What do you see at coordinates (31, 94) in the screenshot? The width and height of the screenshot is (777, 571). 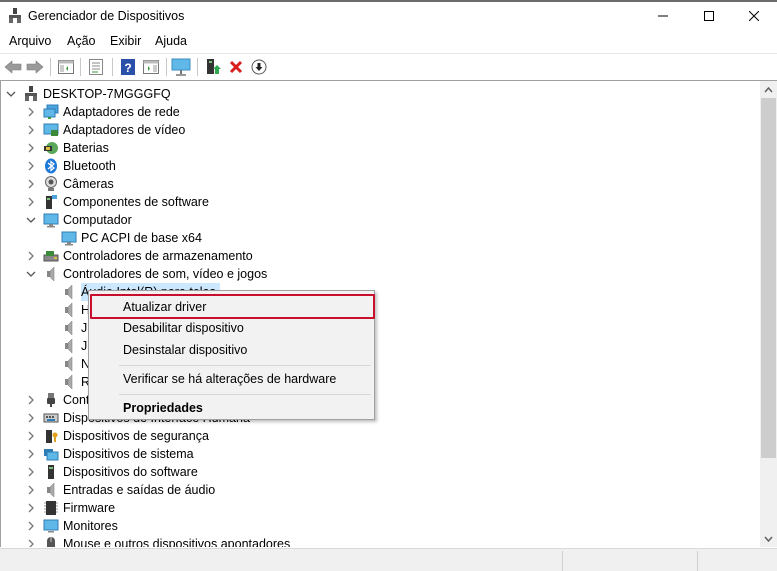 I see `computer-network-icon` at bounding box center [31, 94].